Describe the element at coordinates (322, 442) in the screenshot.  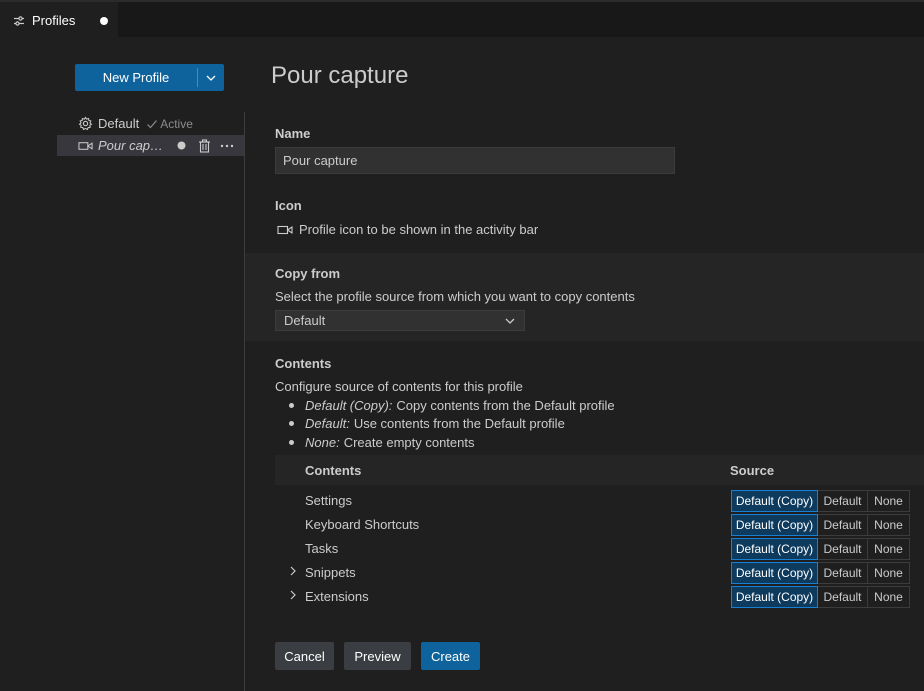
I see `legend-term: None:` at that location.